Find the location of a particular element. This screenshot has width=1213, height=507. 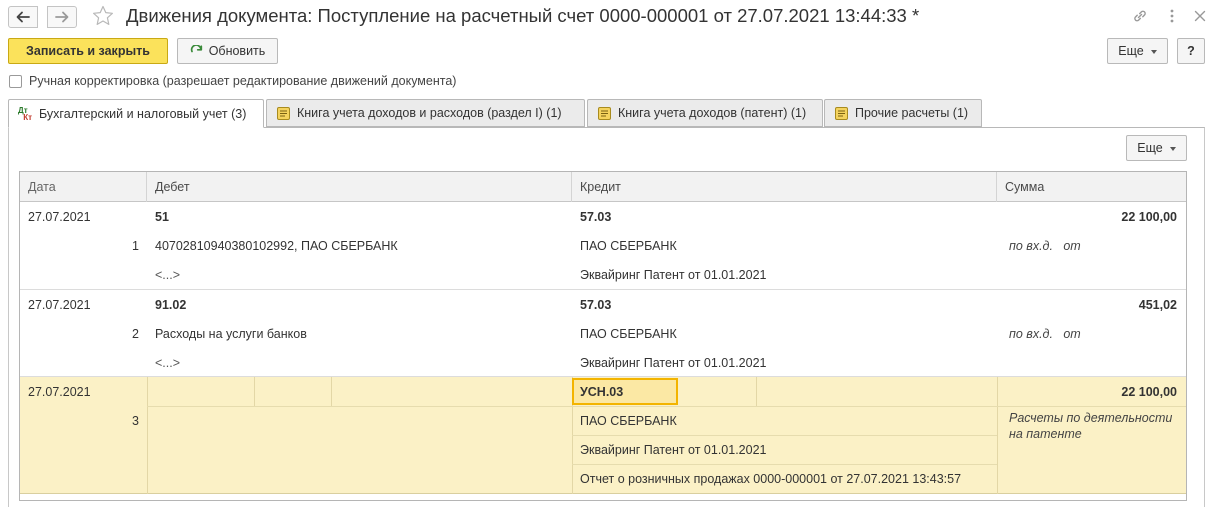

row-note: Расчеты по деятельности на патенте is located at coordinates (1091, 426).